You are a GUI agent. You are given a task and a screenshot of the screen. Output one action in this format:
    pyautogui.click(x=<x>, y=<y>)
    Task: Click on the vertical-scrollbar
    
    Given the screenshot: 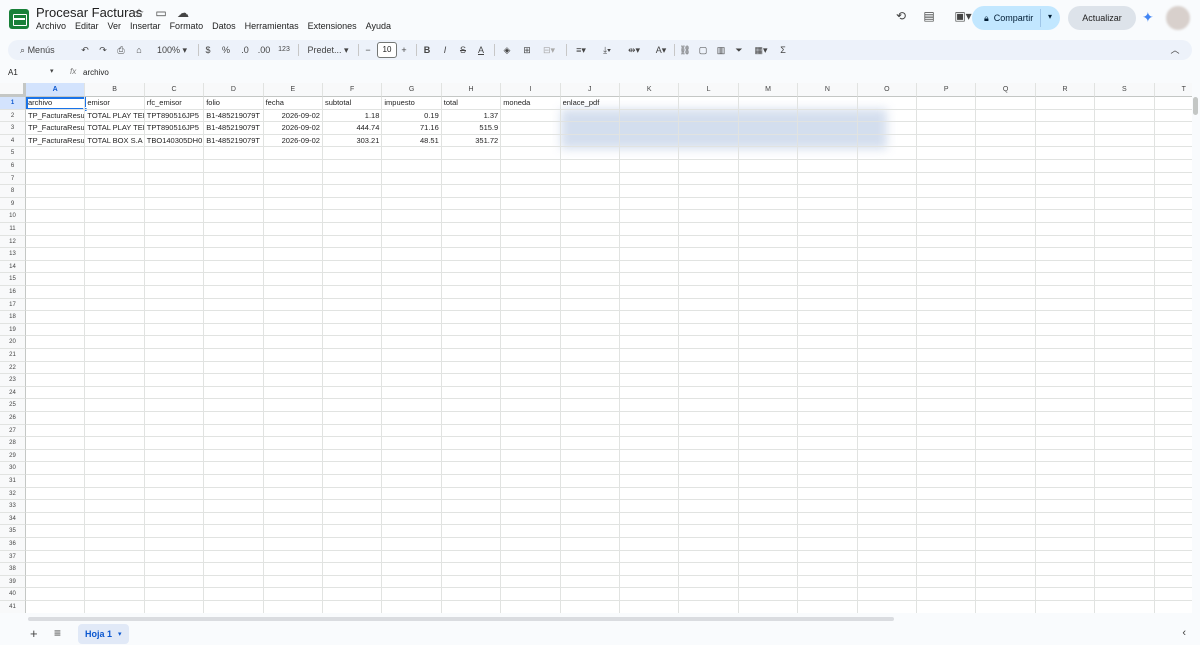 What is the action you would take?
    pyautogui.click(x=1195, y=352)
    